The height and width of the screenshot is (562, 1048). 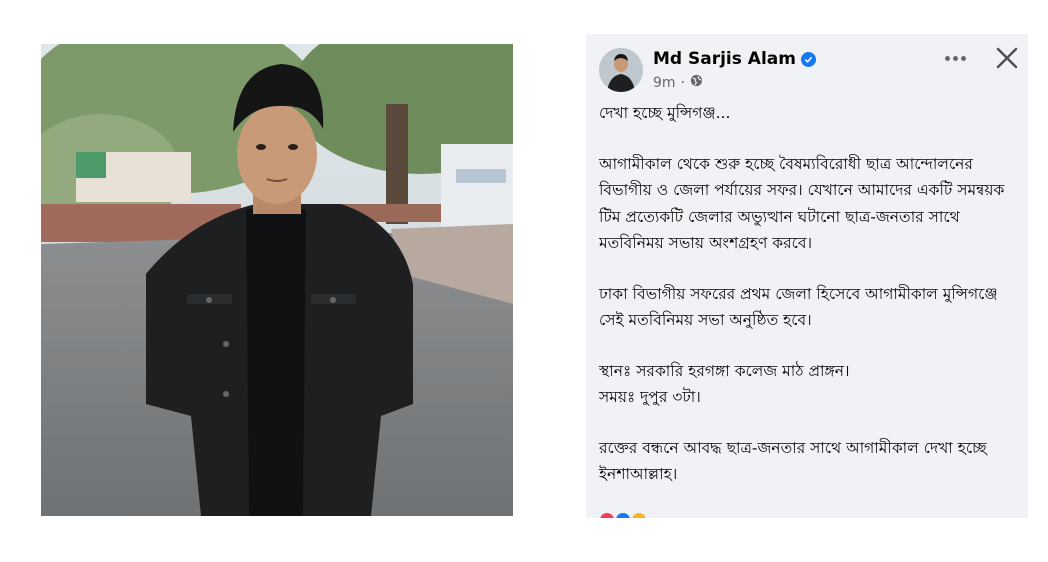 What do you see at coordinates (678, 82) in the screenshot?
I see `post-meta: 9m ·` at bounding box center [678, 82].